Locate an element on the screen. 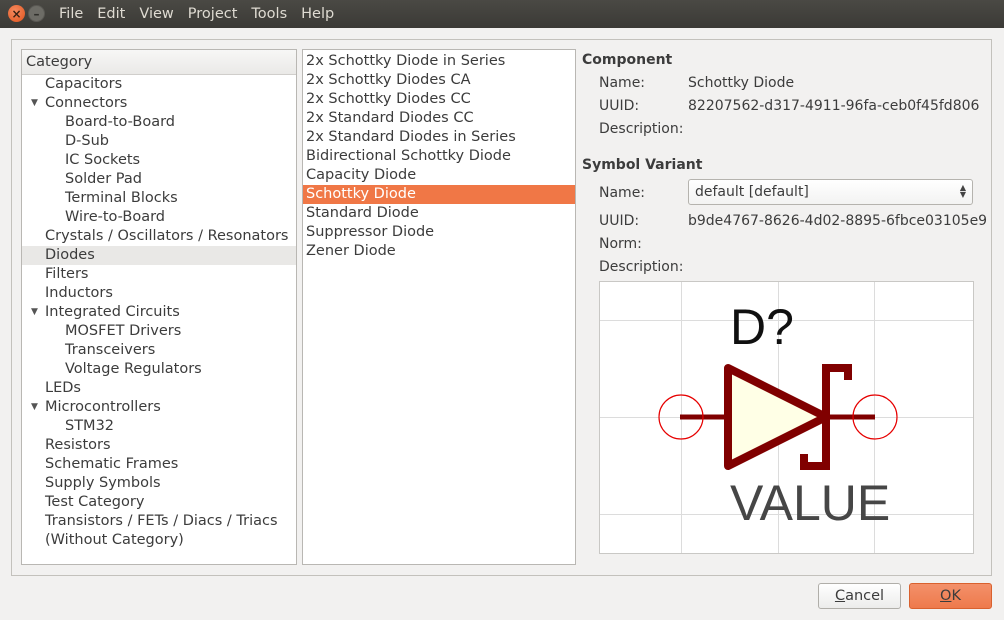 Image resolution: width=1004 pixels, height=620 pixels. component-item: Suppressor Diode is located at coordinates (439, 232).